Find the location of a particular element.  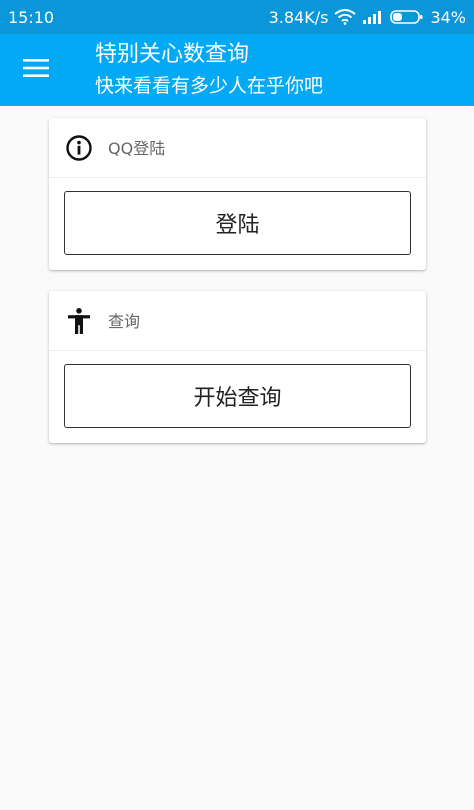

battery-icon is located at coordinates (407, 17).